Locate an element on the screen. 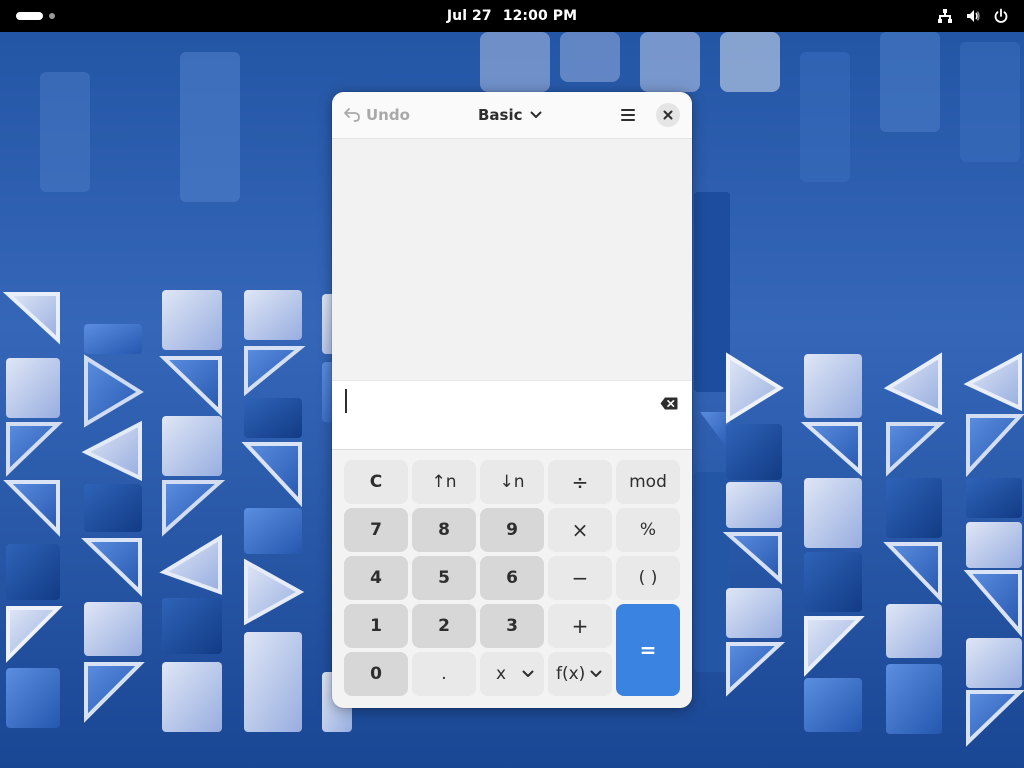  clock-date: Jul 27 is located at coordinates (469, 16).